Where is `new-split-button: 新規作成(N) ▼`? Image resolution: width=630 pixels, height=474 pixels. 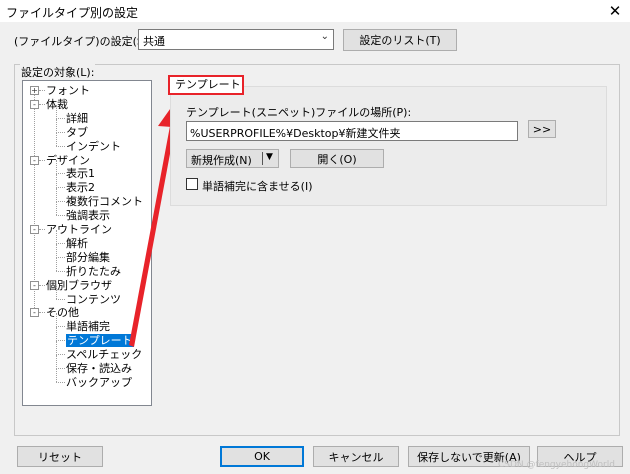 new-split-button: 新規作成(N) ▼ is located at coordinates (232, 158).